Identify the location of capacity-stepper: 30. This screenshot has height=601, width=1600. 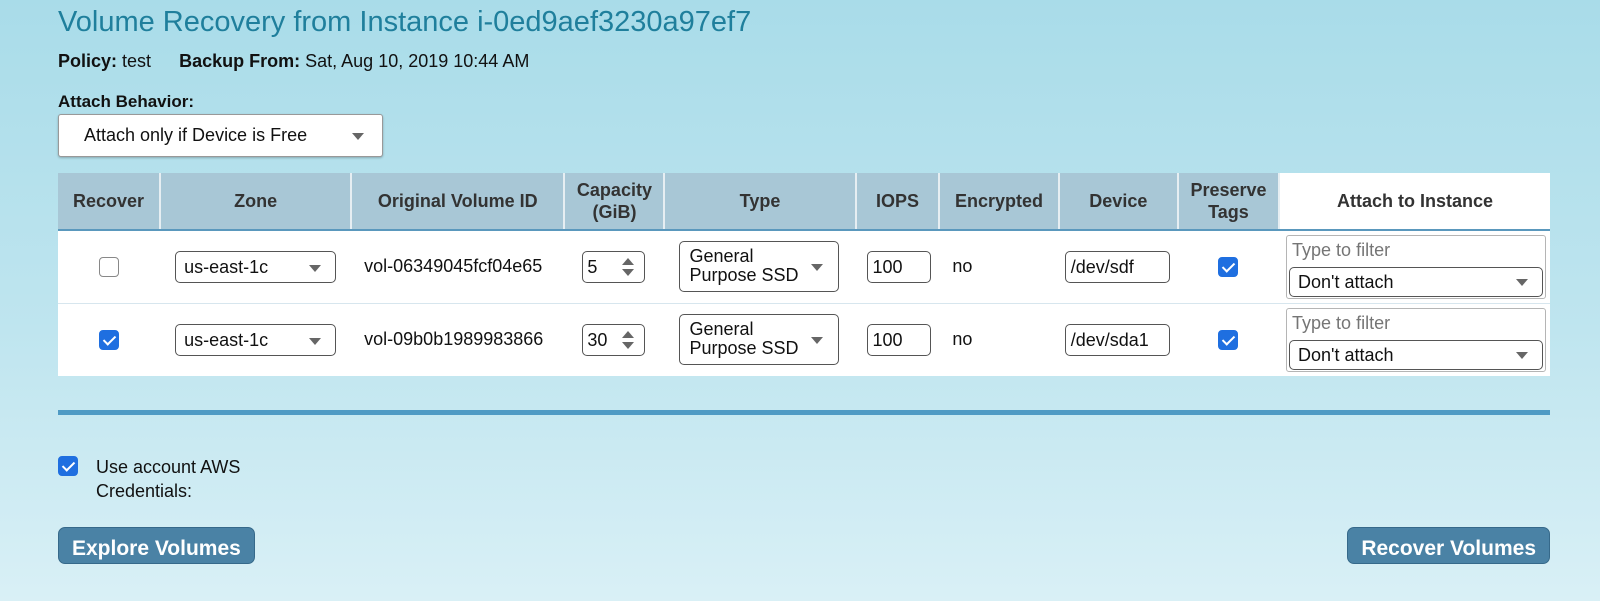
(614, 339).